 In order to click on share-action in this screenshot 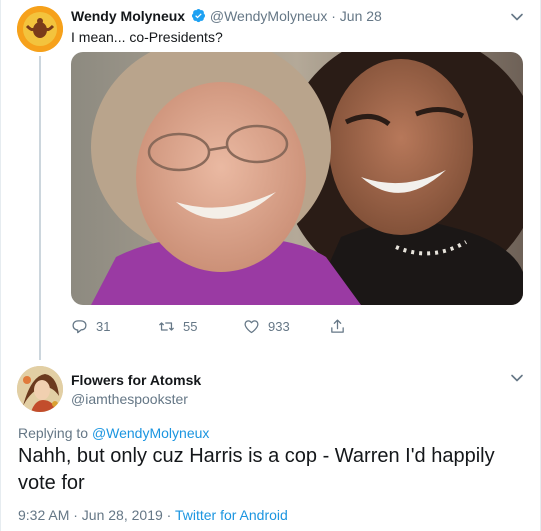, I will do `click(341, 326)`.